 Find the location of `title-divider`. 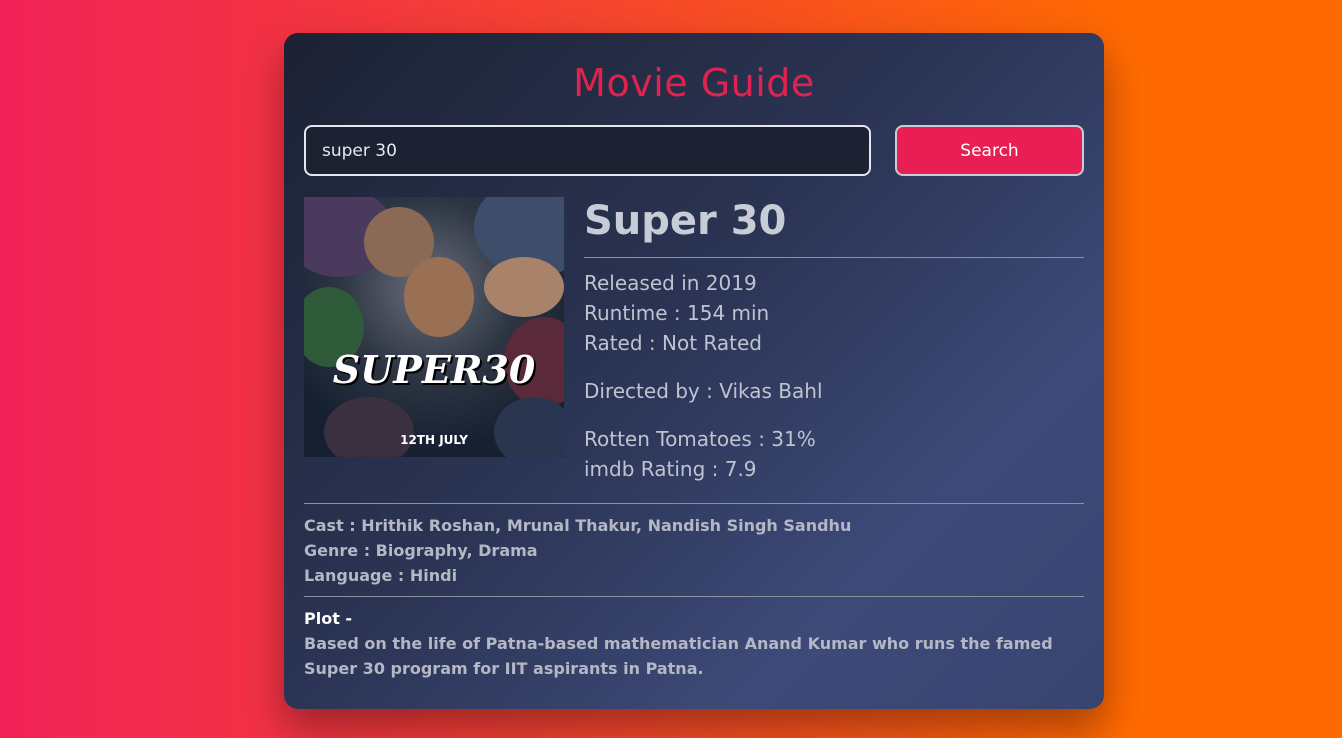

title-divider is located at coordinates (834, 257).